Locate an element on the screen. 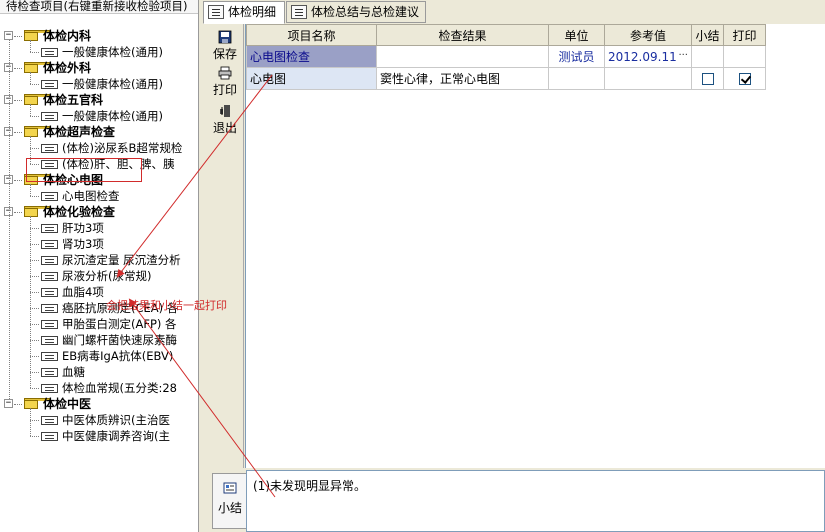 This screenshot has height=532, width=825. tree-item: 甲胎蛋白测定(AFP) 各 is located at coordinates (119, 324).